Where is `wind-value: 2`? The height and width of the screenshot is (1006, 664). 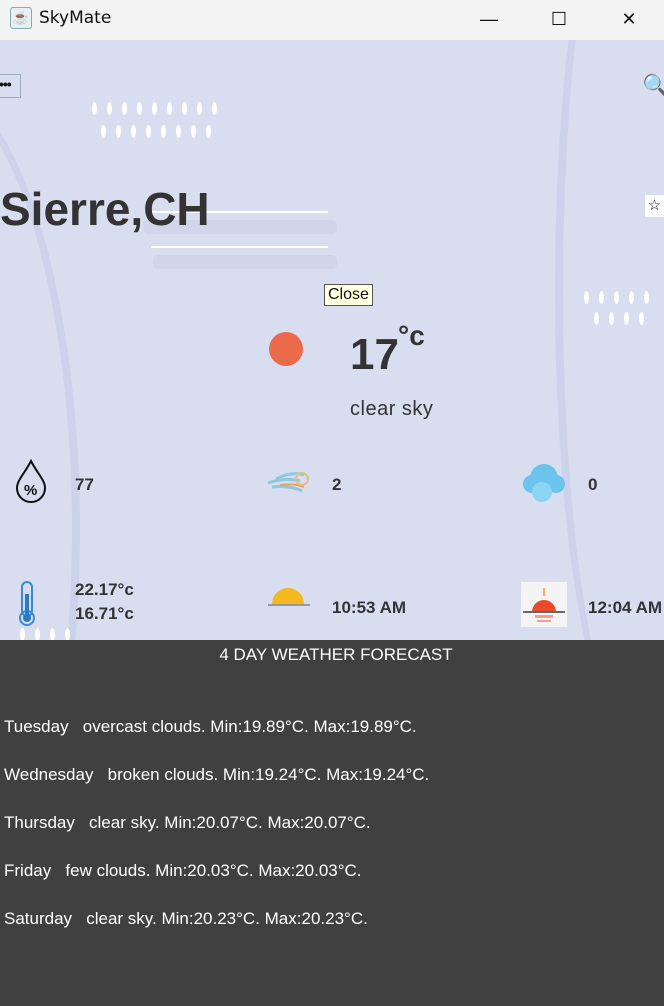 wind-value: 2 is located at coordinates (337, 484).